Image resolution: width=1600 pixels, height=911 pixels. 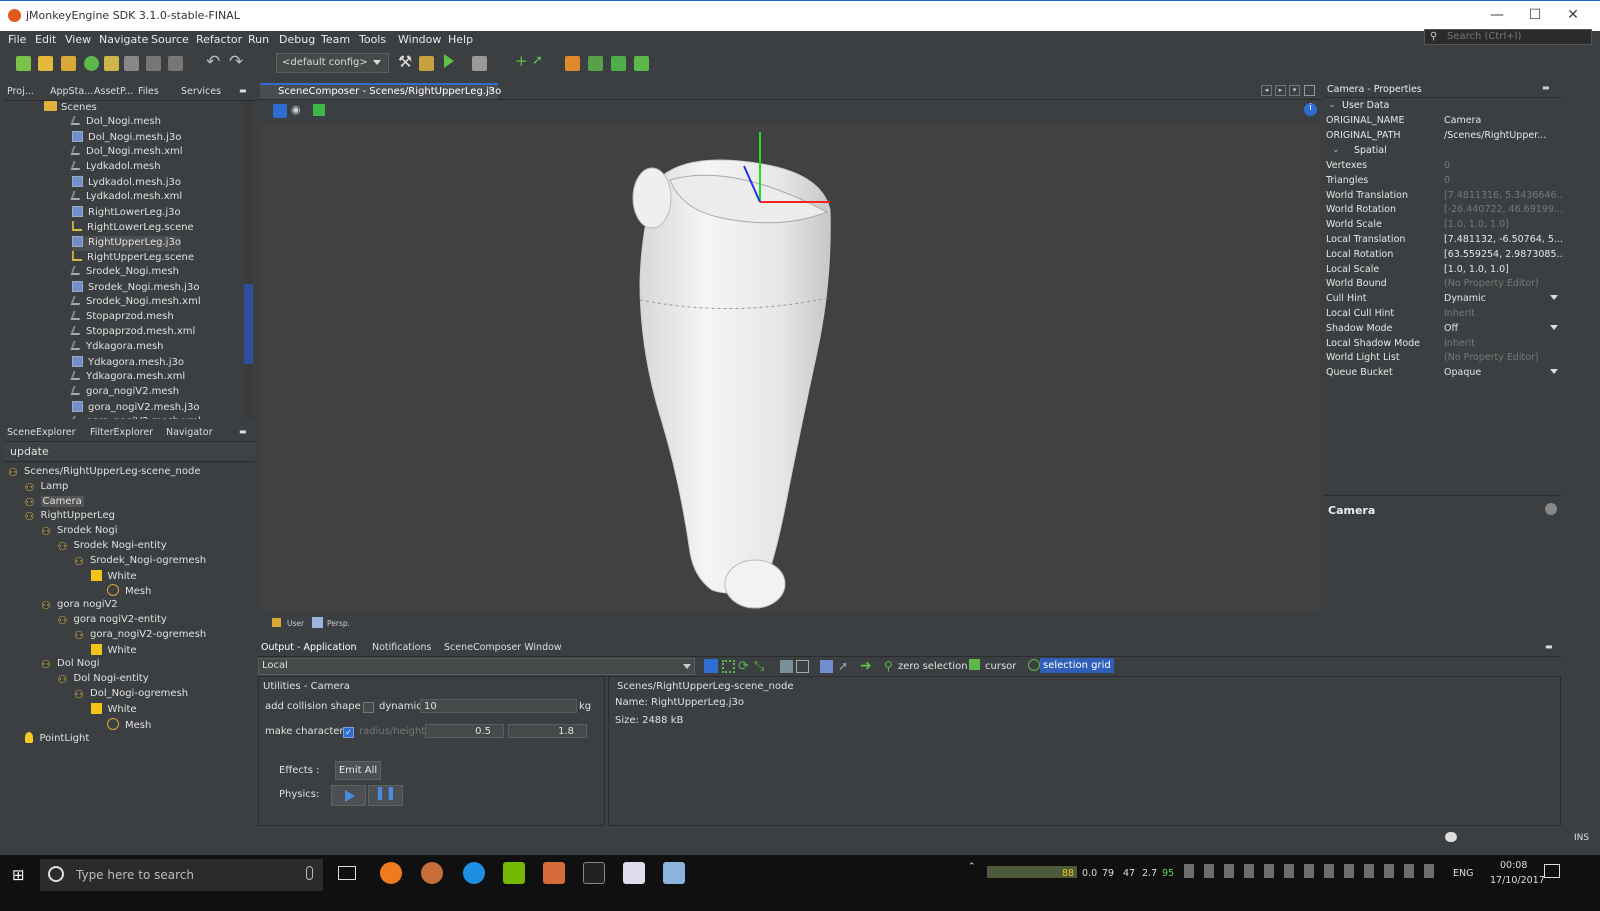 What do you see at coordinates (201, 91) in the screenshot?
I see `tab-services: Services` at bounding box center [201, 91].